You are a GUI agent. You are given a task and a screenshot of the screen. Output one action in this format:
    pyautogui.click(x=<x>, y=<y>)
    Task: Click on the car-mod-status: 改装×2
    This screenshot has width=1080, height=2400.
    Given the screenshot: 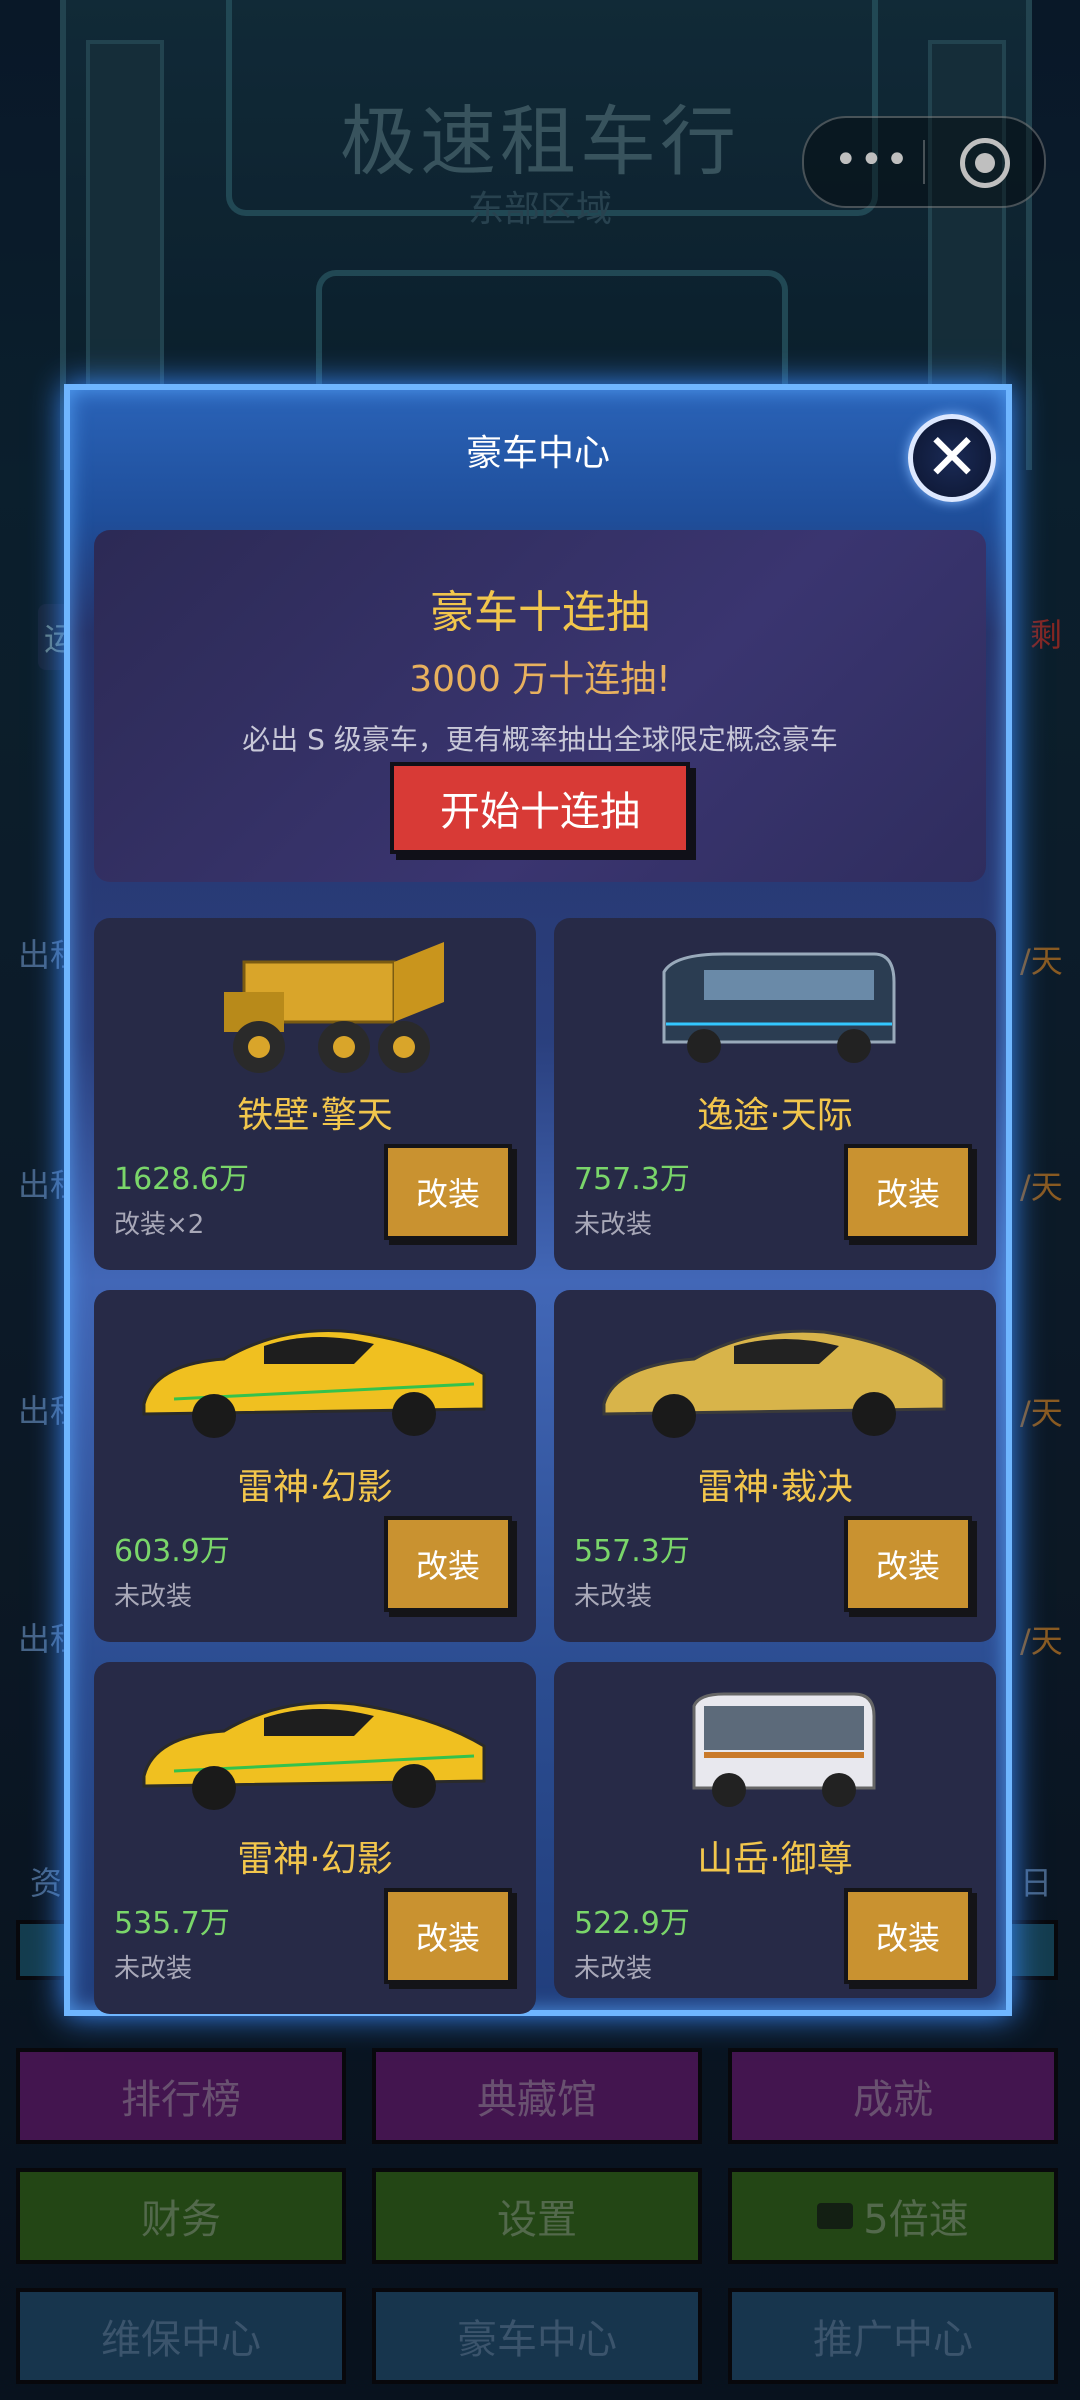 What is the action you would take?
    pyautogui.click(x=159, y=1225)
    